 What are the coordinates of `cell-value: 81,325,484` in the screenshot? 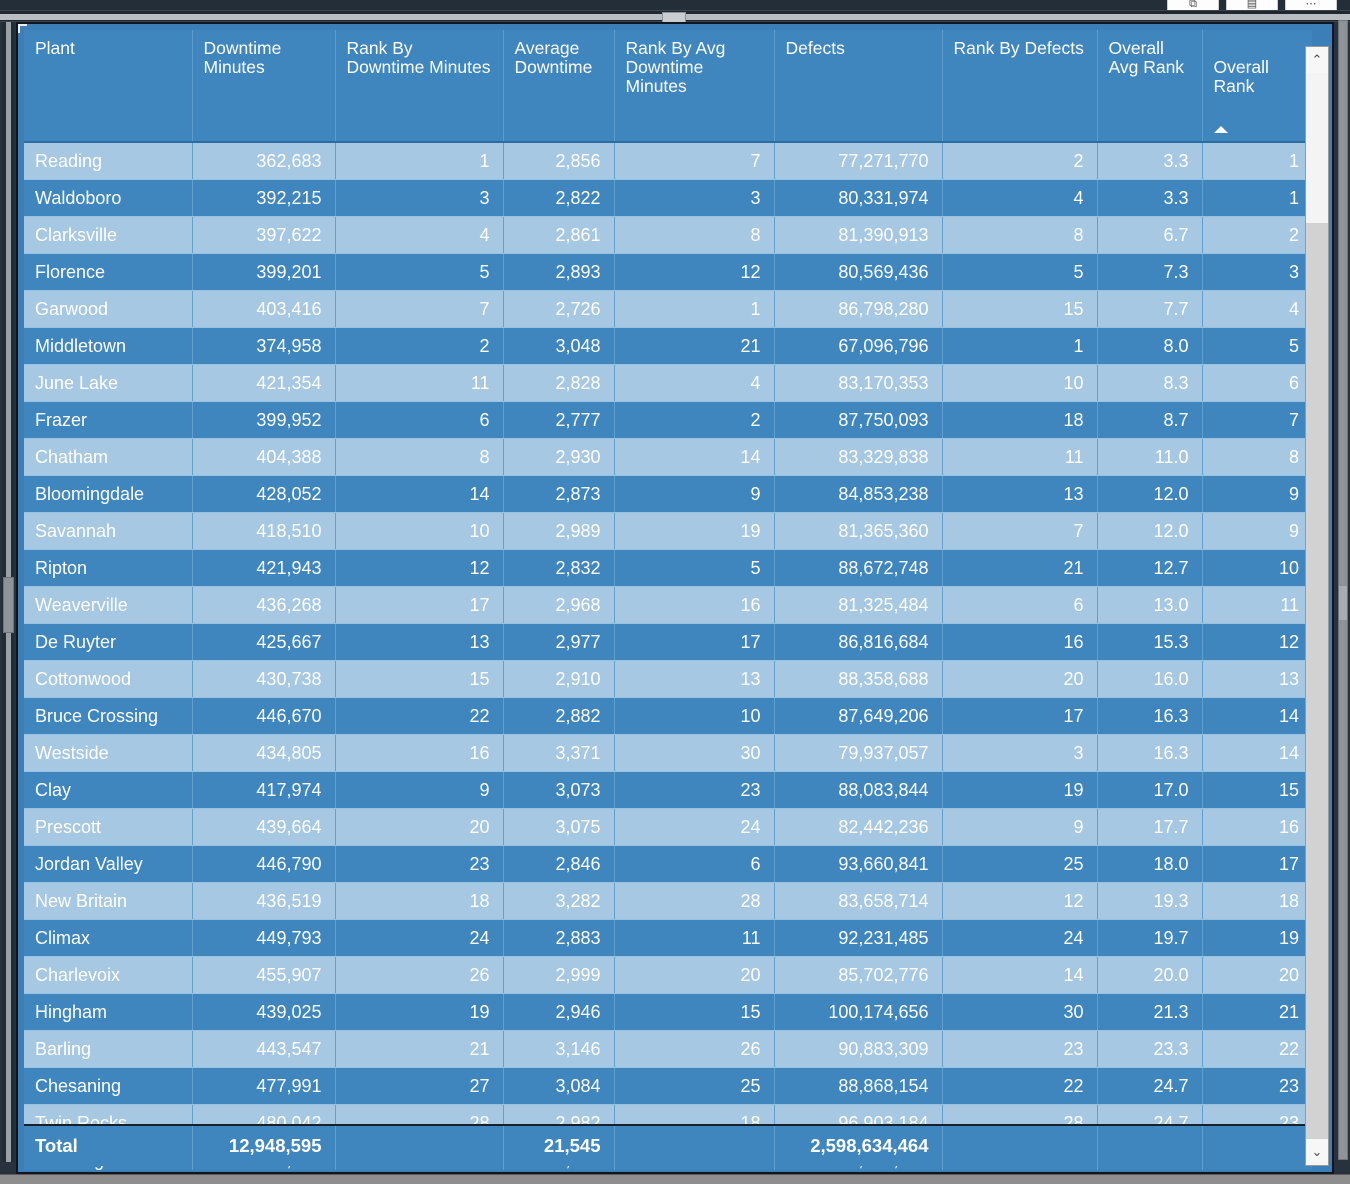 It's located at (858, 605).